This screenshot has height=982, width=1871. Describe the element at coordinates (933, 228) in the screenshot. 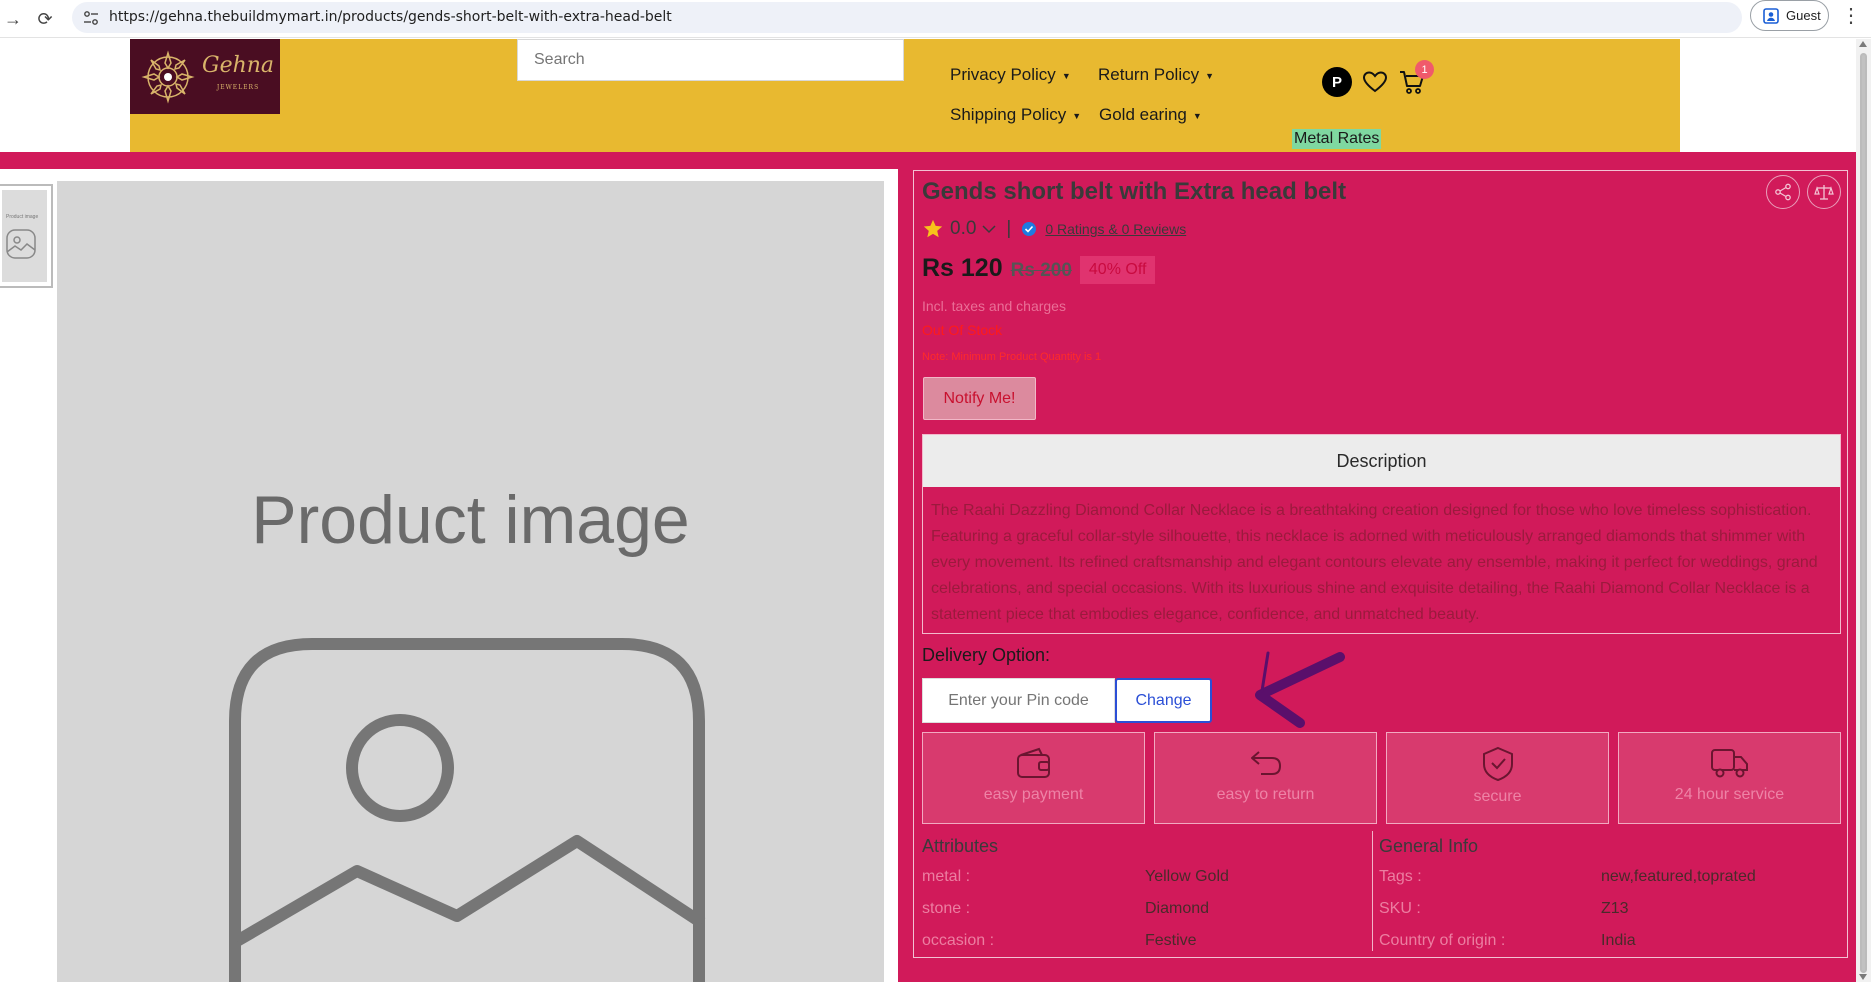

I see `star-icon` at that location.